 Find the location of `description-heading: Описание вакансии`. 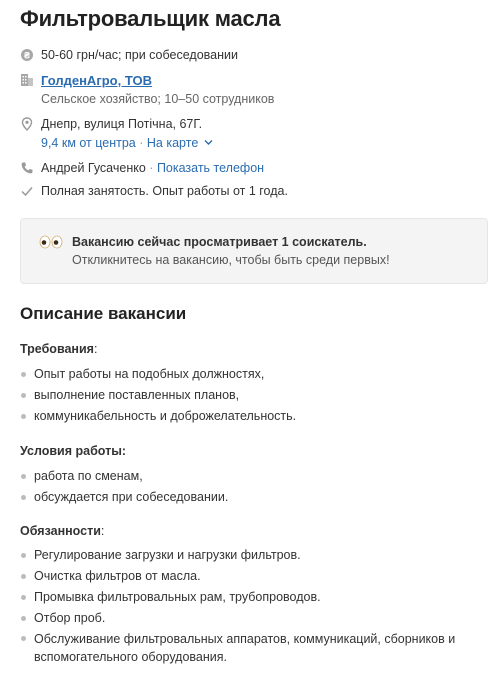

description-heading: Описание вакансии is located at coordinates (103, 313).